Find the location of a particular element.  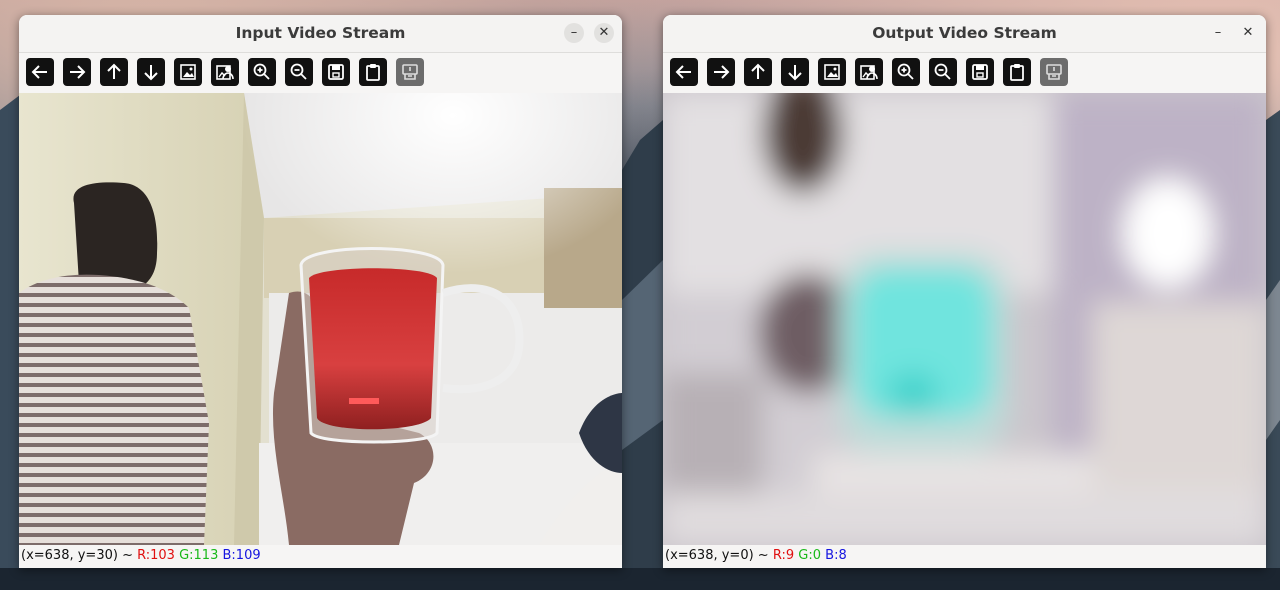

blue-value: B:109 is located at coordinates (241, 555).